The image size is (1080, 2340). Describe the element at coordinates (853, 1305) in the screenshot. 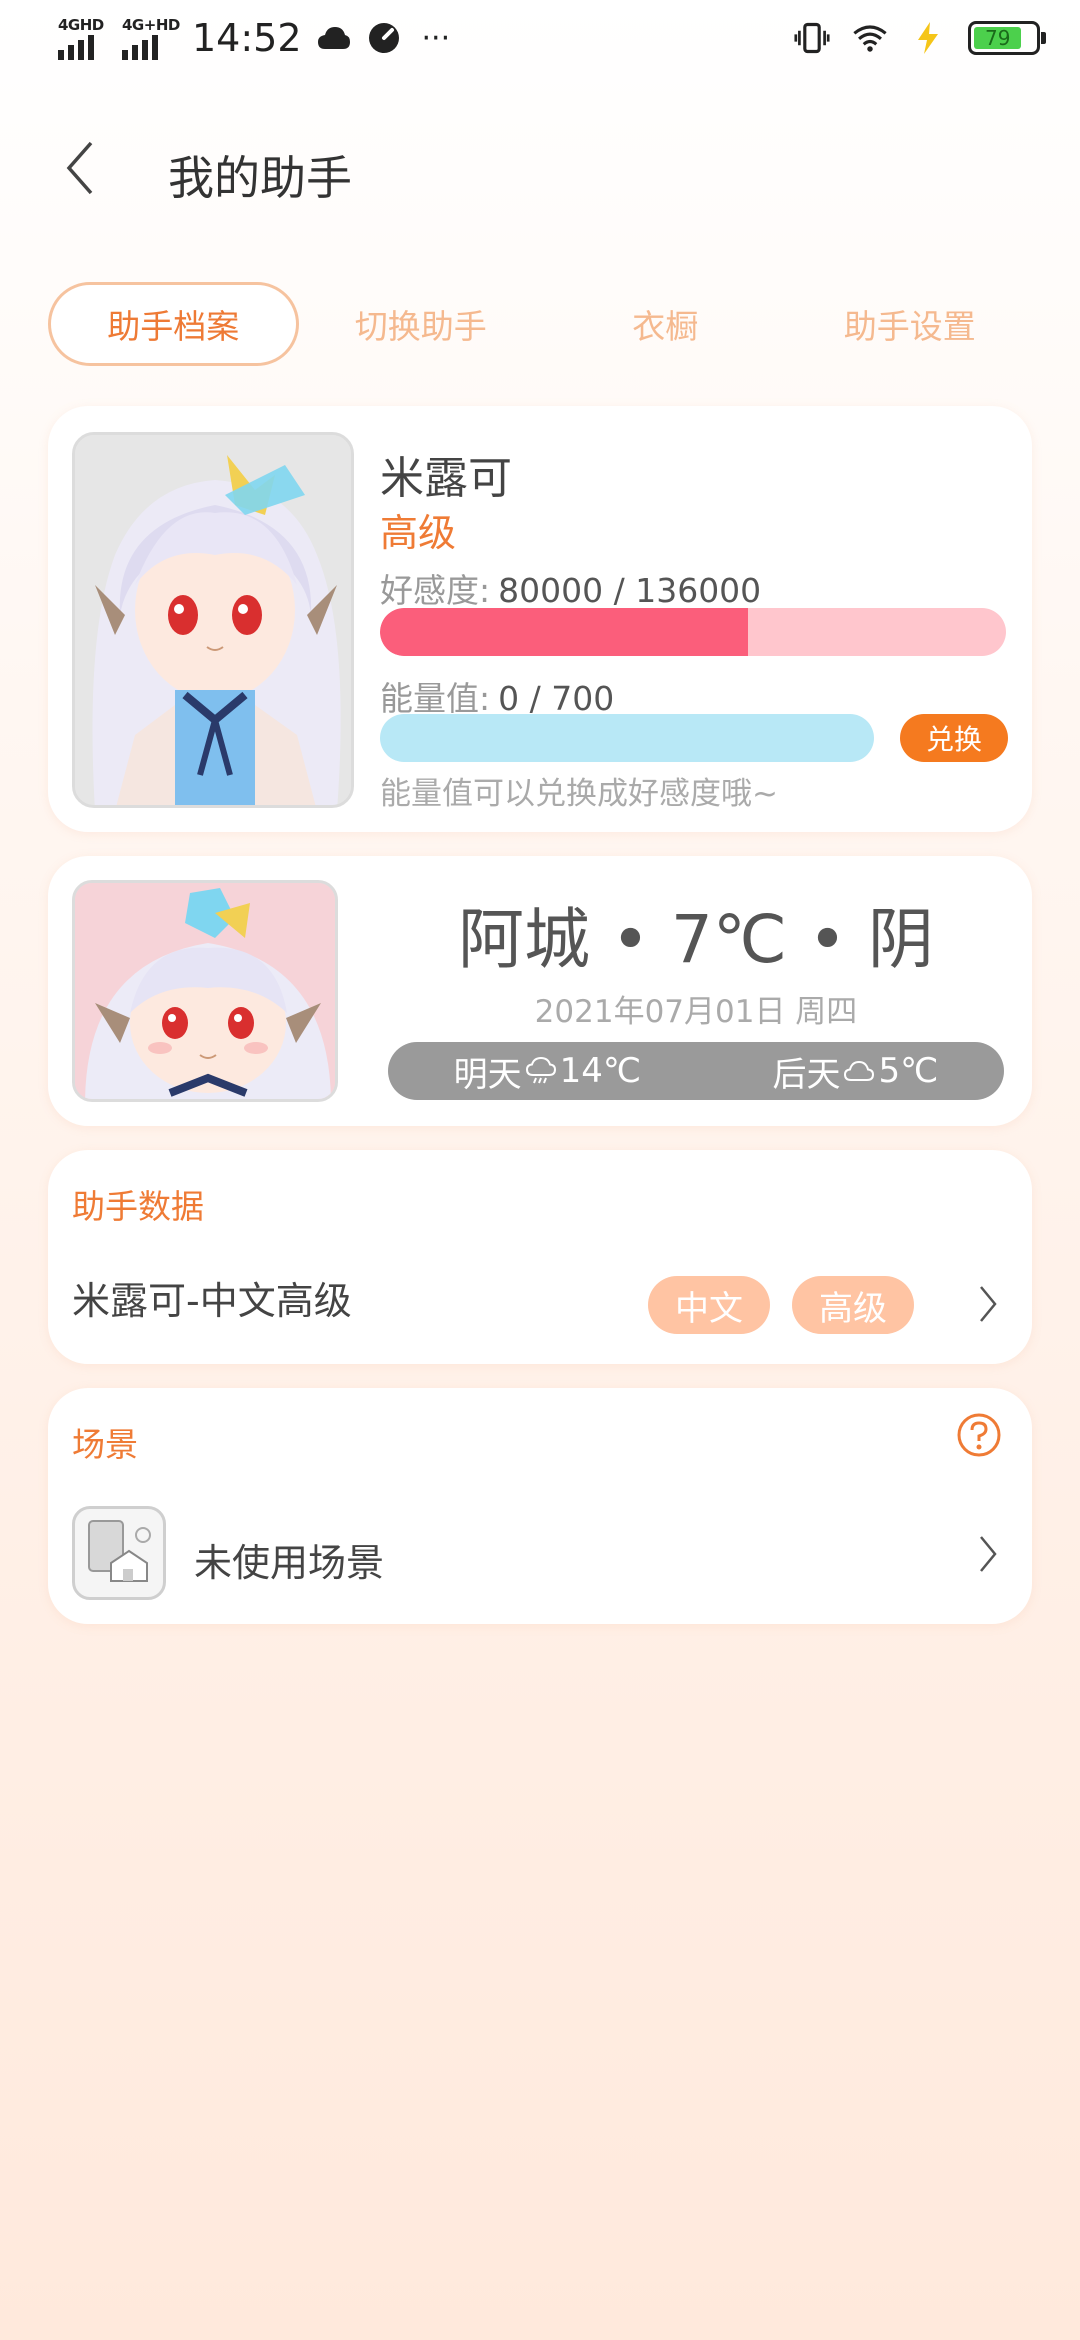

I see `level-tag: 高级` at that location.